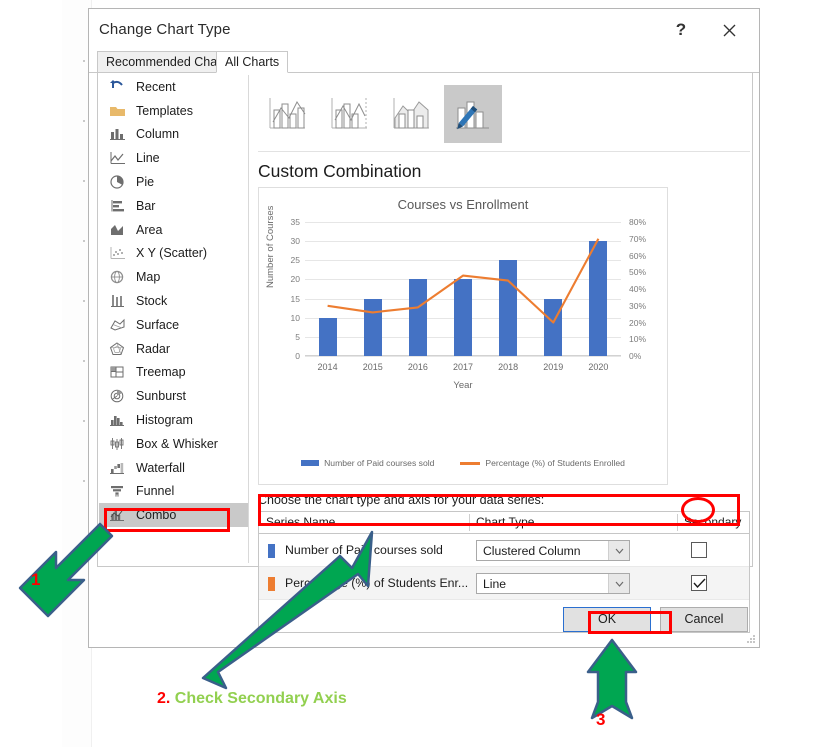  What do you see at coordinates (173, 349) in the screenshot?
I see `sidebar-item-radar: Radar` at bounding box center [173, 349].